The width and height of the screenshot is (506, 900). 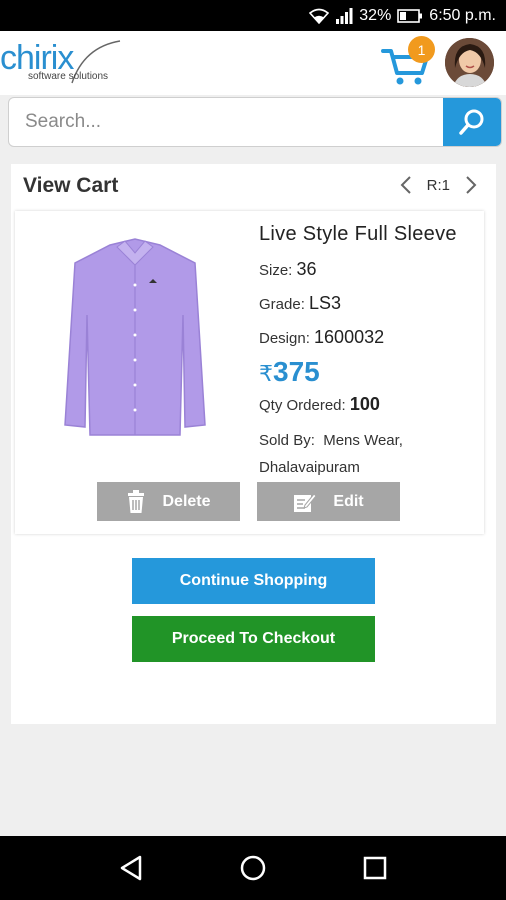 What do you see at coordinates (344, 15) in the screenshot?
I see `signal-icon` at bounding box center [344, 15].